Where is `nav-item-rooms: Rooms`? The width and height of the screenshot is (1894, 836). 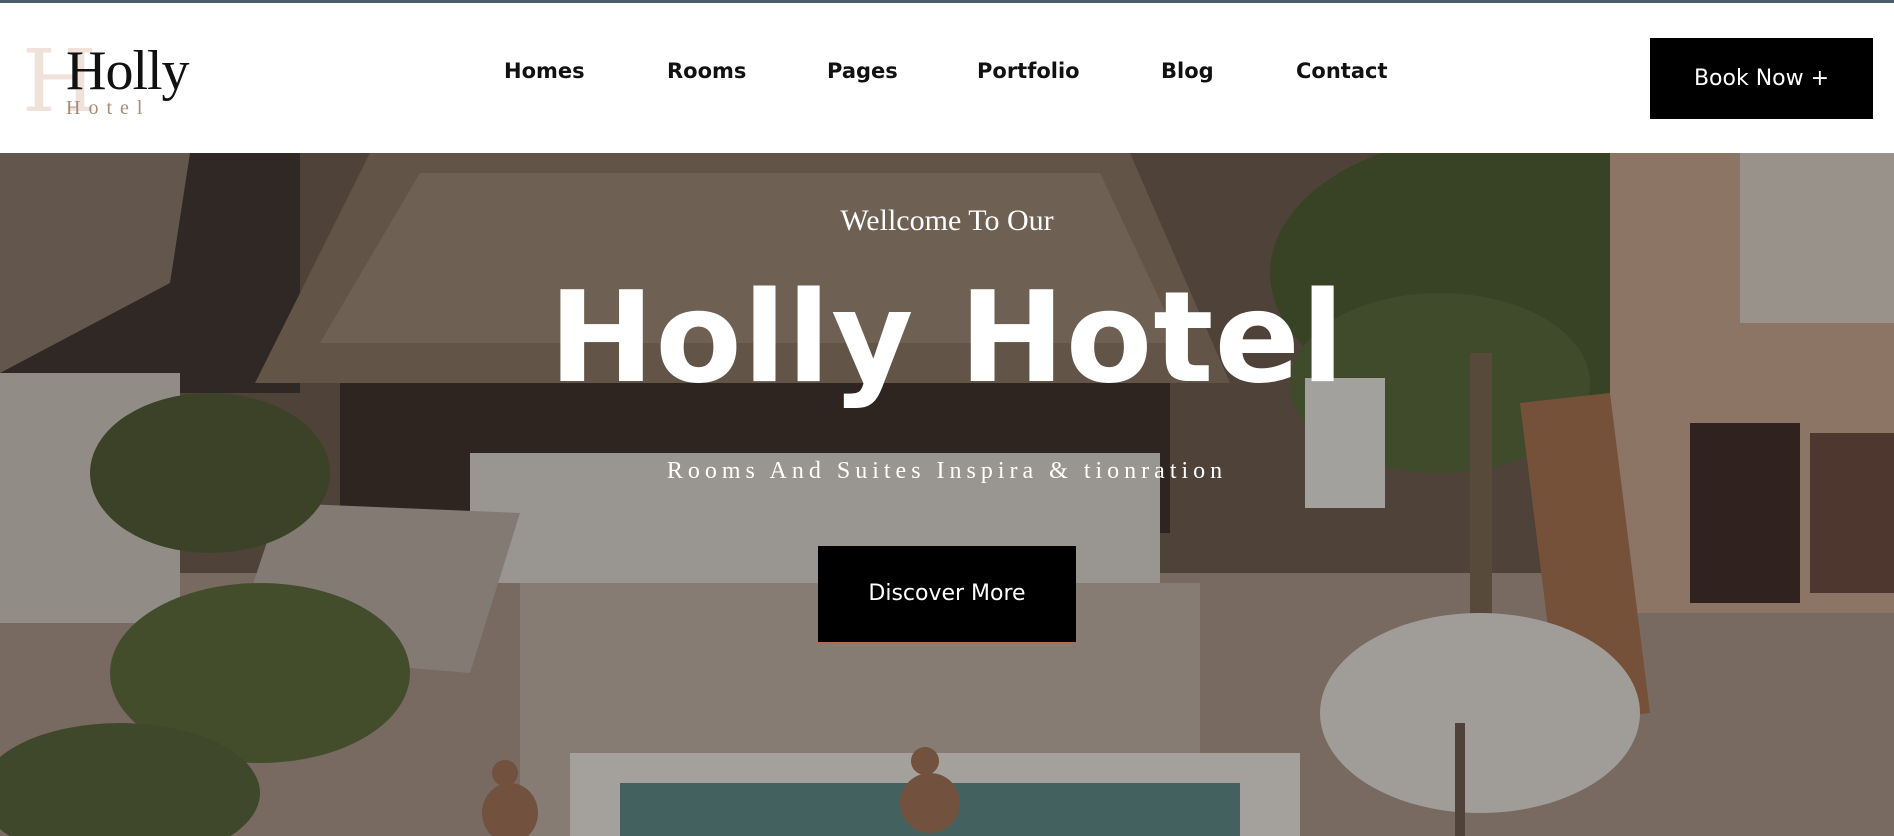 nav-item-rooms: Rooms is located at coordinates (706, 71).